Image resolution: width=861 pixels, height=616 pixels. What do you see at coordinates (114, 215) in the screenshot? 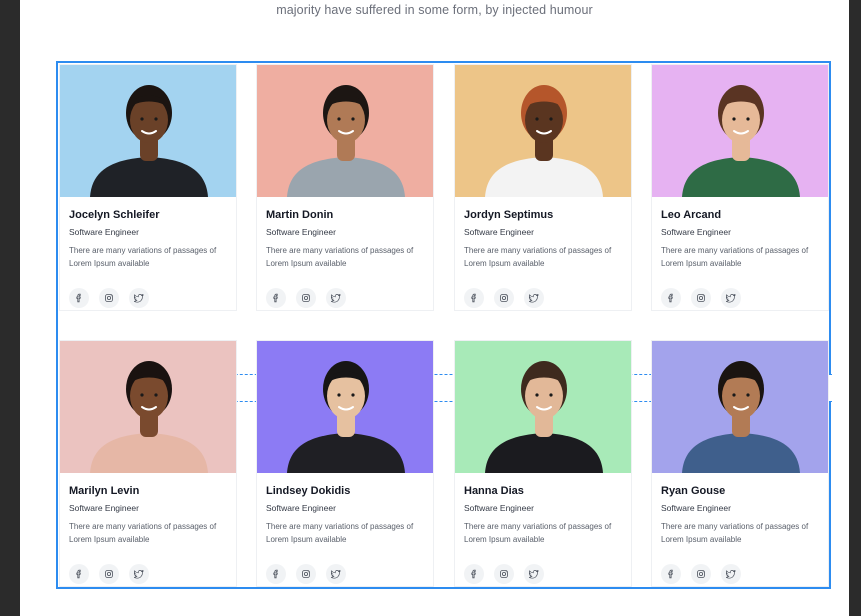
I see `member-name: Jocelyn Schleifer` at bounding box center [114, 215].